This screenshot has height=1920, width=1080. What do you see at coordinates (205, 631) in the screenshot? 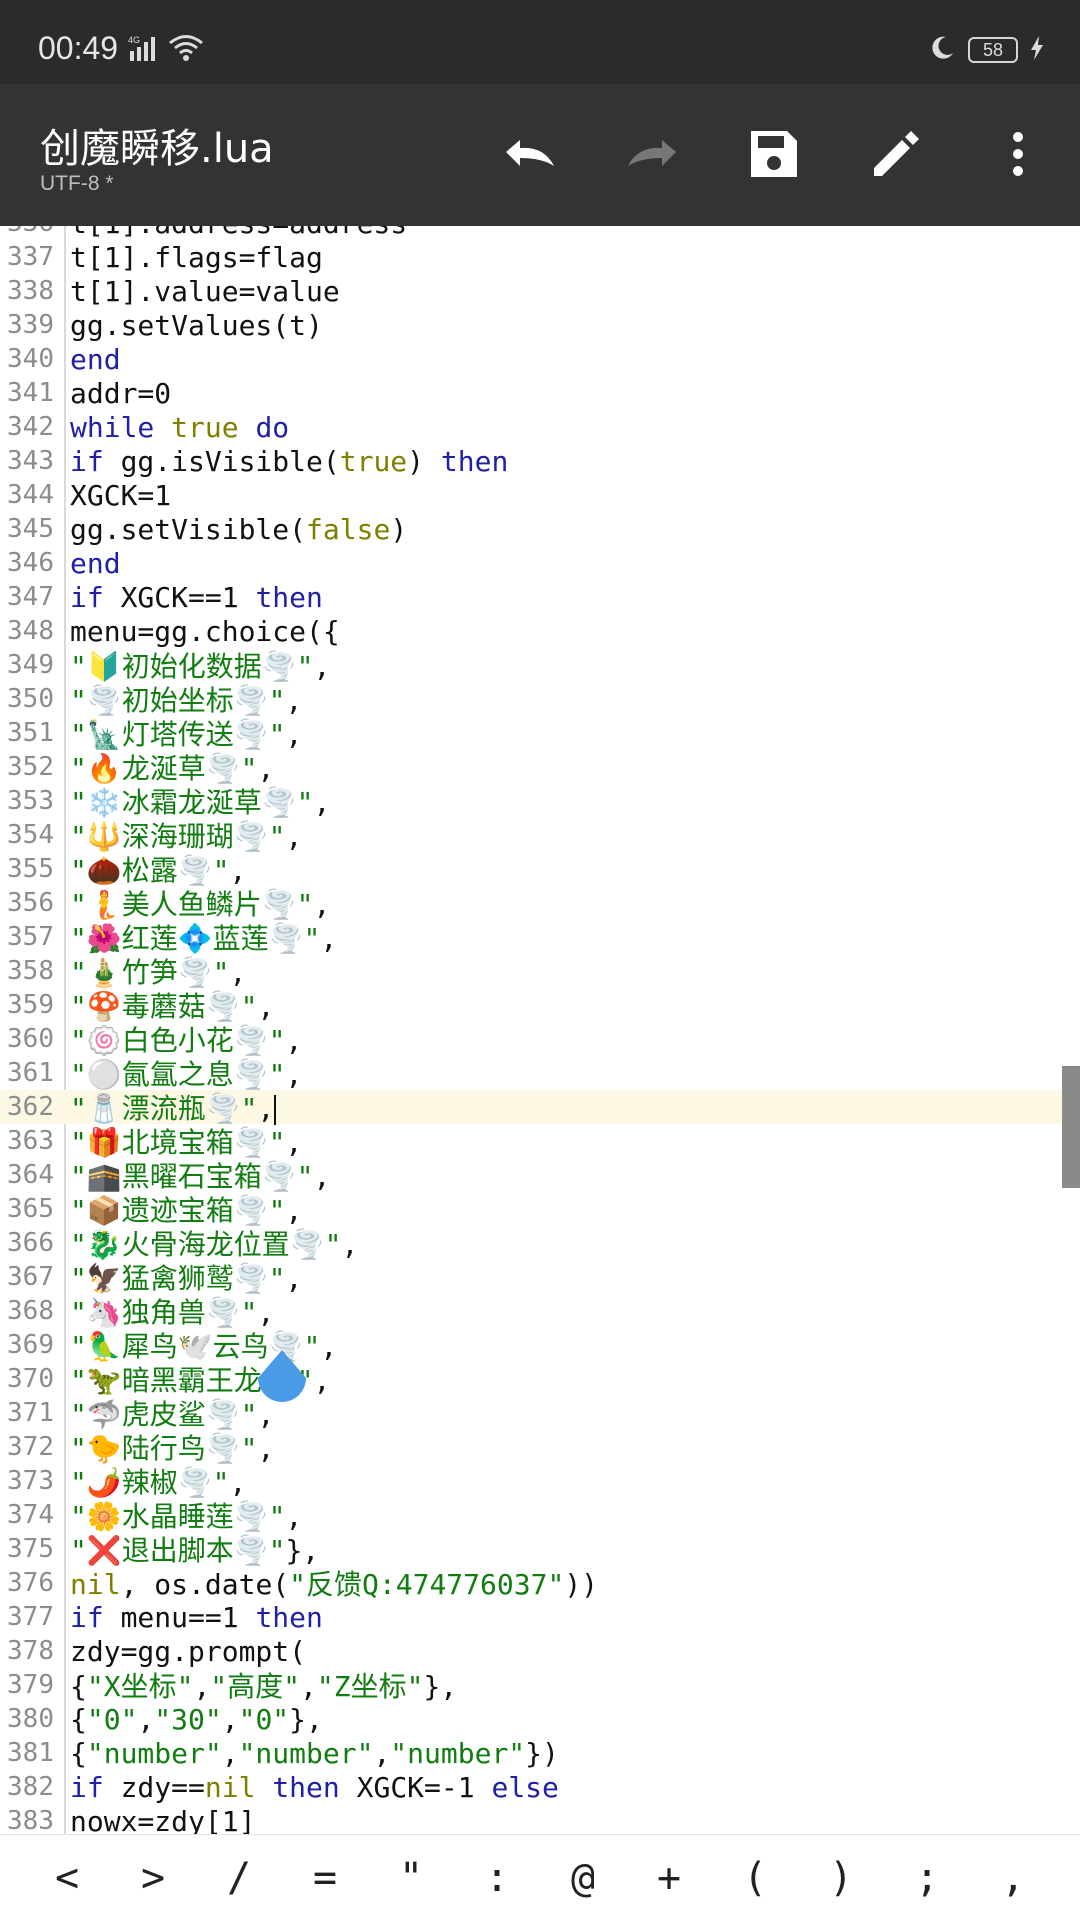
I see `code-token: menu=gg.choice({` at bounding box center [205, 631].